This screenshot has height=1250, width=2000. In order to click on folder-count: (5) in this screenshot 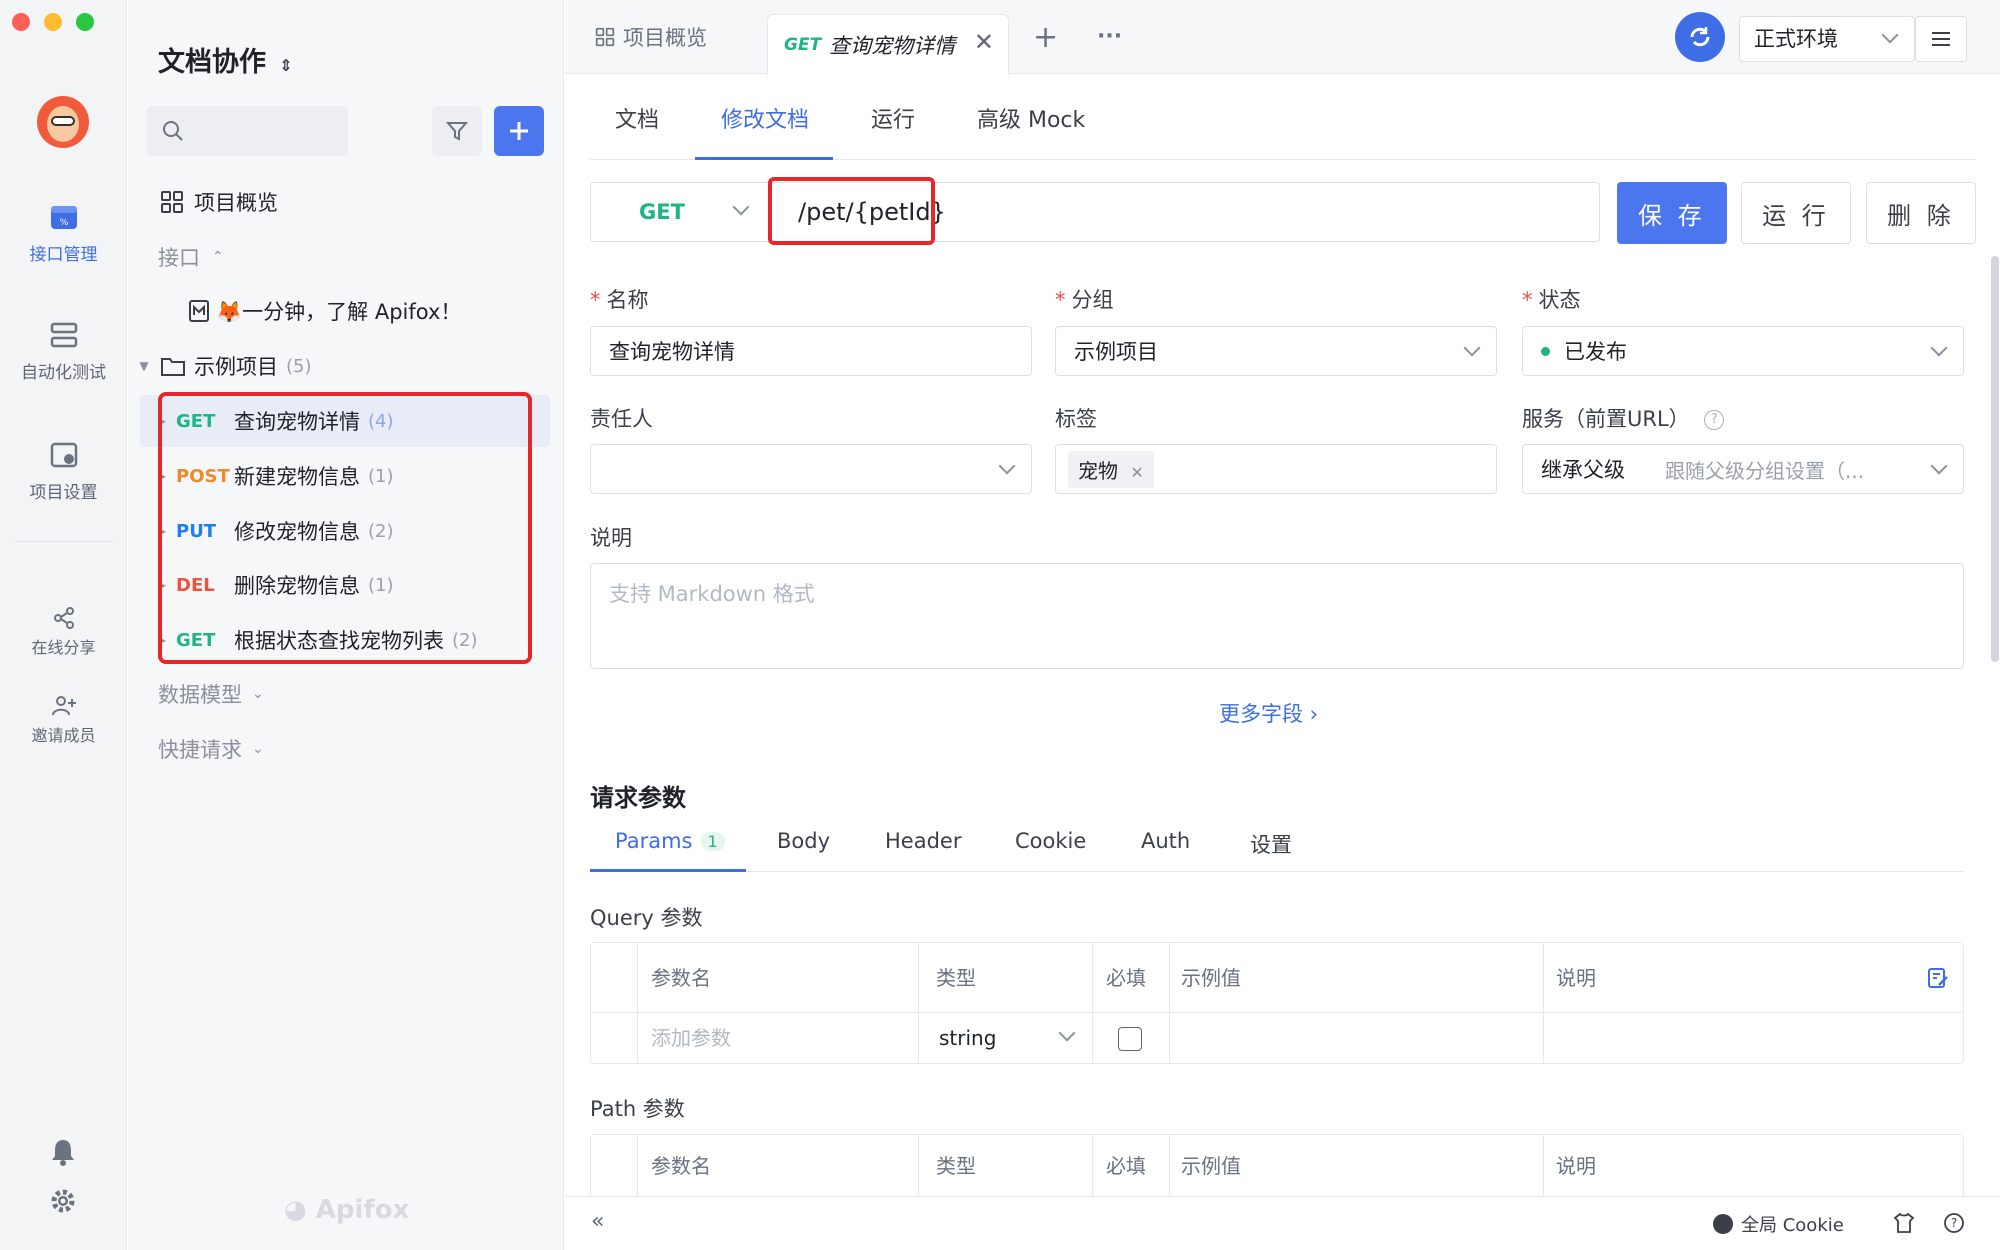, I will do `click(299, 366)`.